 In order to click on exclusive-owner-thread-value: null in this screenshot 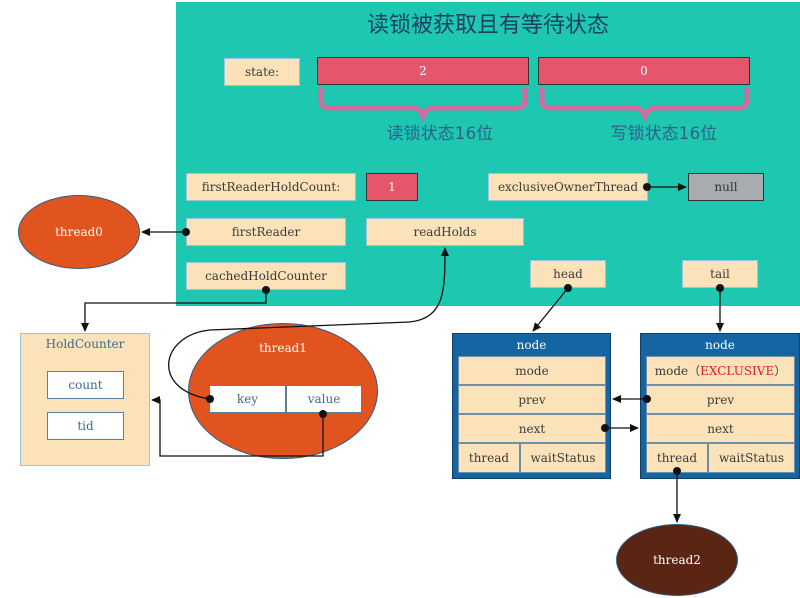, I will do `click(726, 187)`.